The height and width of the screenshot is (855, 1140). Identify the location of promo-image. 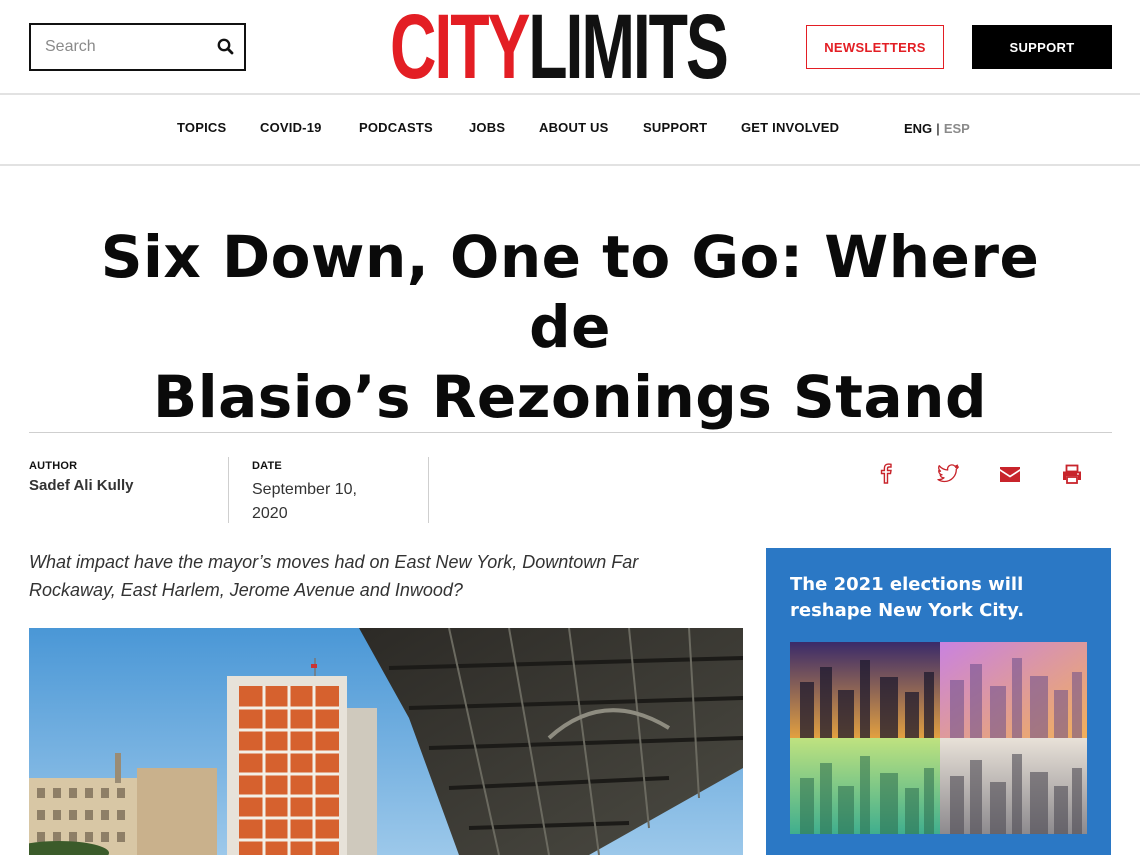
(938, 738).